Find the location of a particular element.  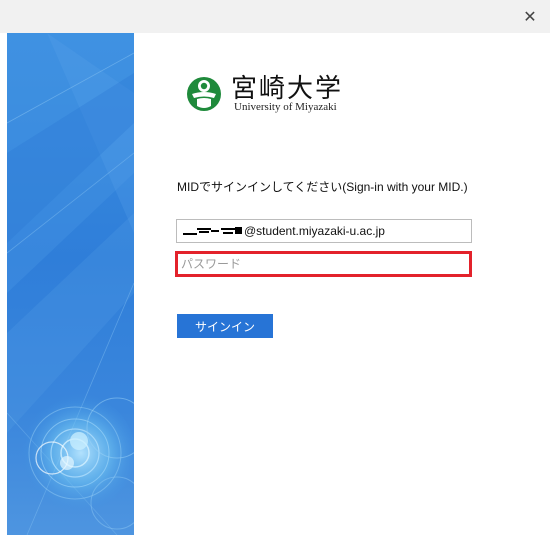

university-logo: 宮崎大学 University of Miyazaki is located at coordinates (280, 93).